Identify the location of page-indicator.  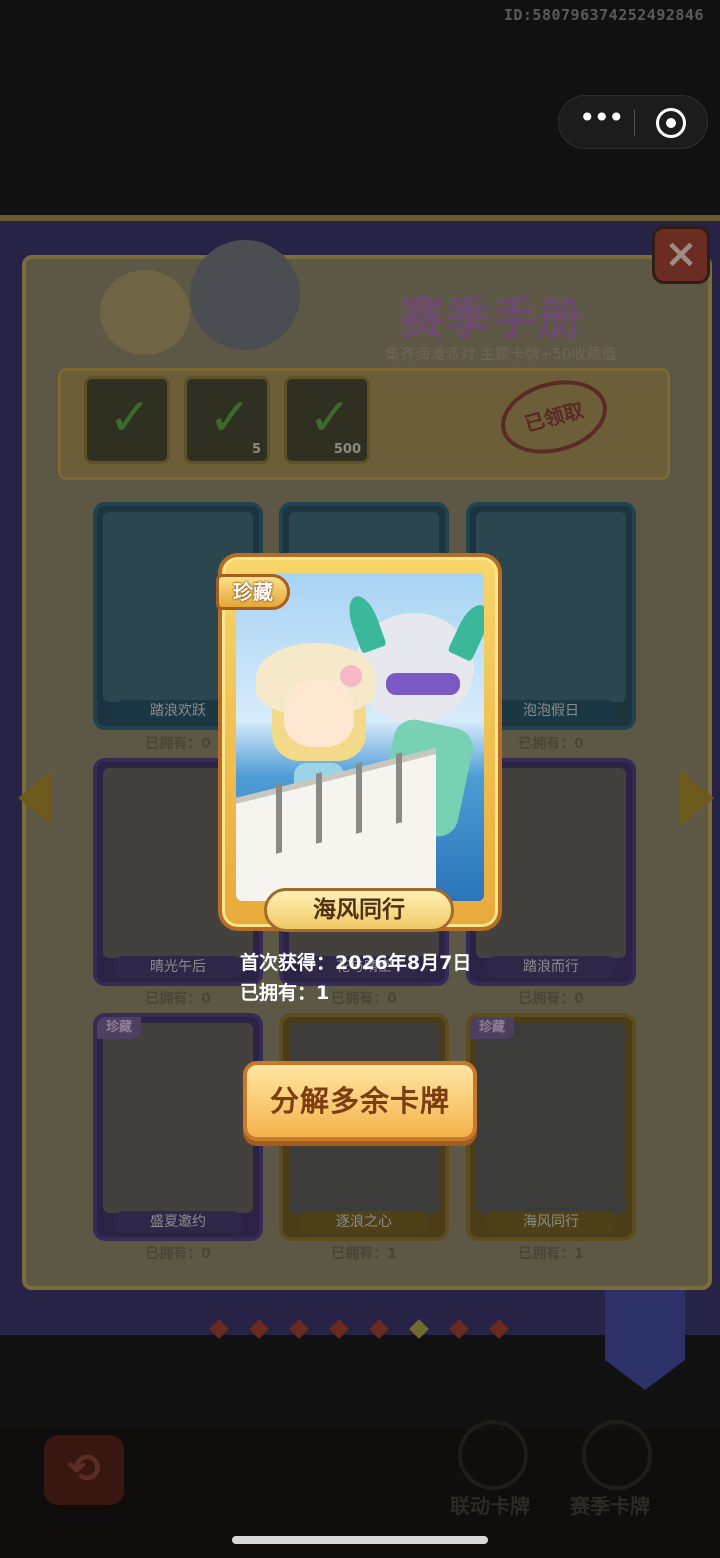
(363, 1329).